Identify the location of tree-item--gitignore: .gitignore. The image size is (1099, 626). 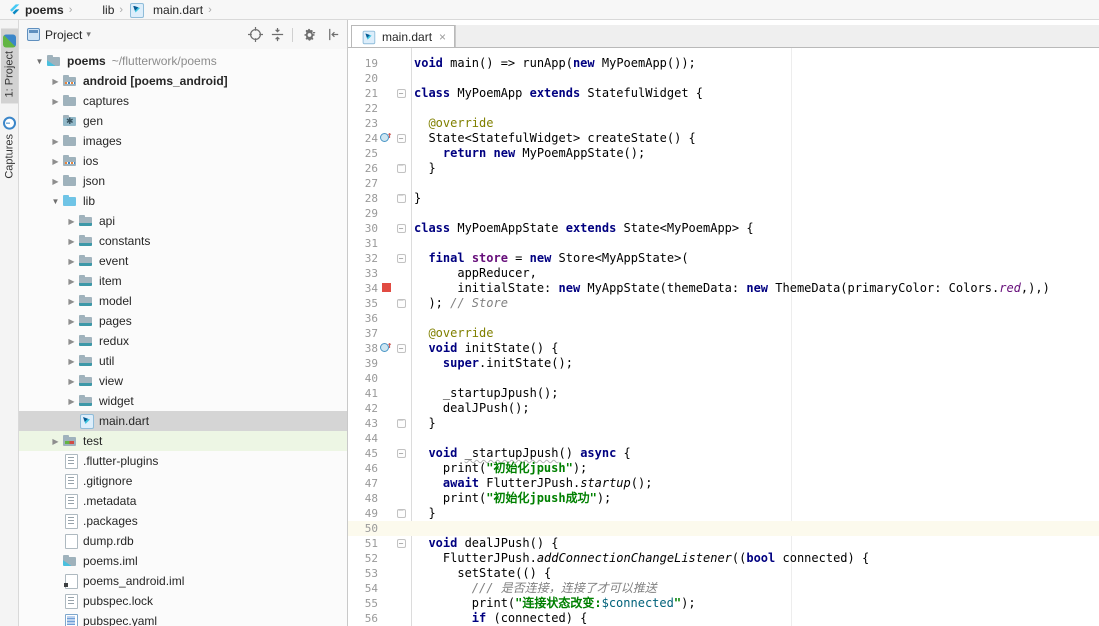
(183, 481).